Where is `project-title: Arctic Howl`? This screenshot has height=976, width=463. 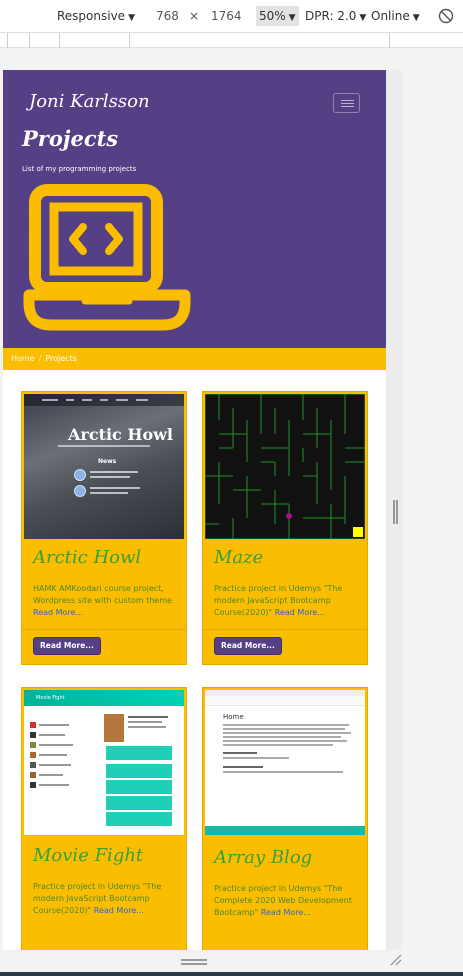
project-title: Arctic Howl is located at coordinates (87, 557).